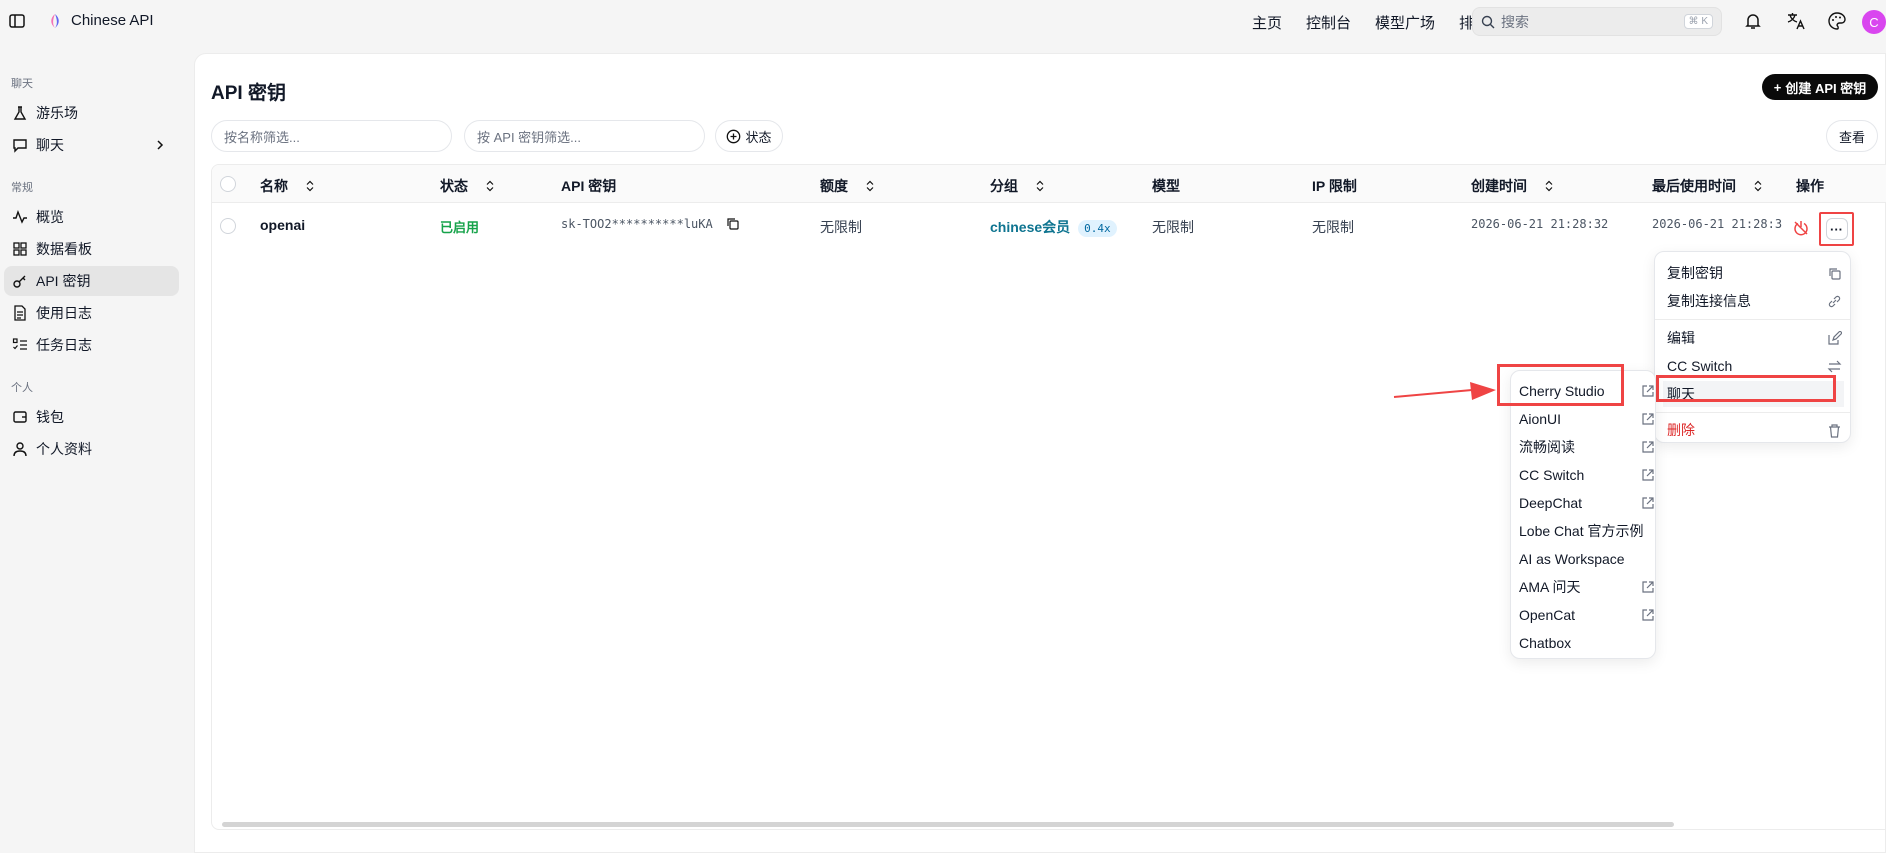 The height and width of the screenshot is (853, 1886). Describe the element at coordinates (1004, 186) in the screenshot. I see `column-group-label: 分组` at that location.